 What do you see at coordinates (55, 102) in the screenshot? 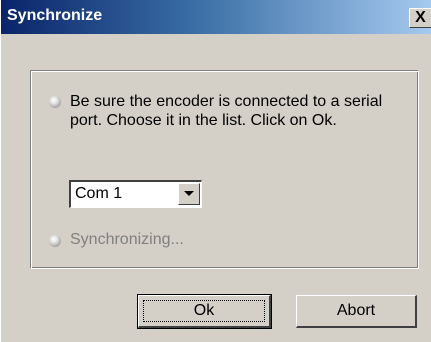
I see `step-bullet-icon` at bounding box center [55, 102].